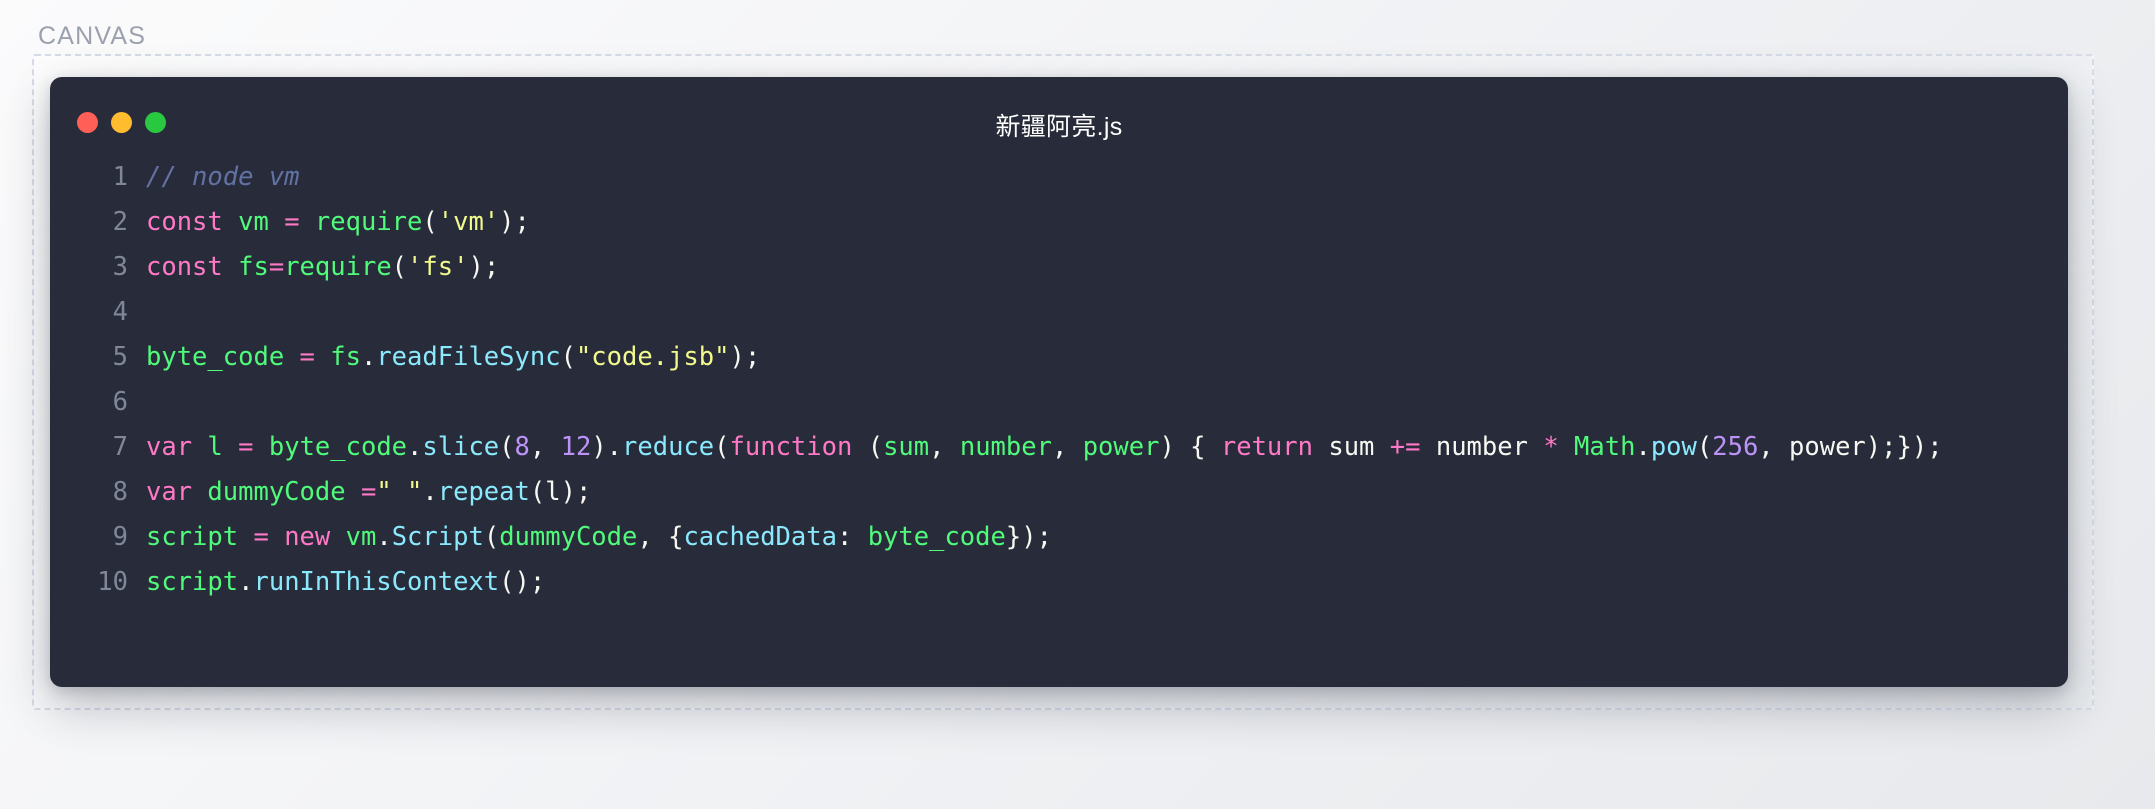 This screenshot has height=809, width=2155. What do you see at coordinates (376, 582) in the screenshot?
I see `code-token: runInThisContext` at bounding box center [376, 582].